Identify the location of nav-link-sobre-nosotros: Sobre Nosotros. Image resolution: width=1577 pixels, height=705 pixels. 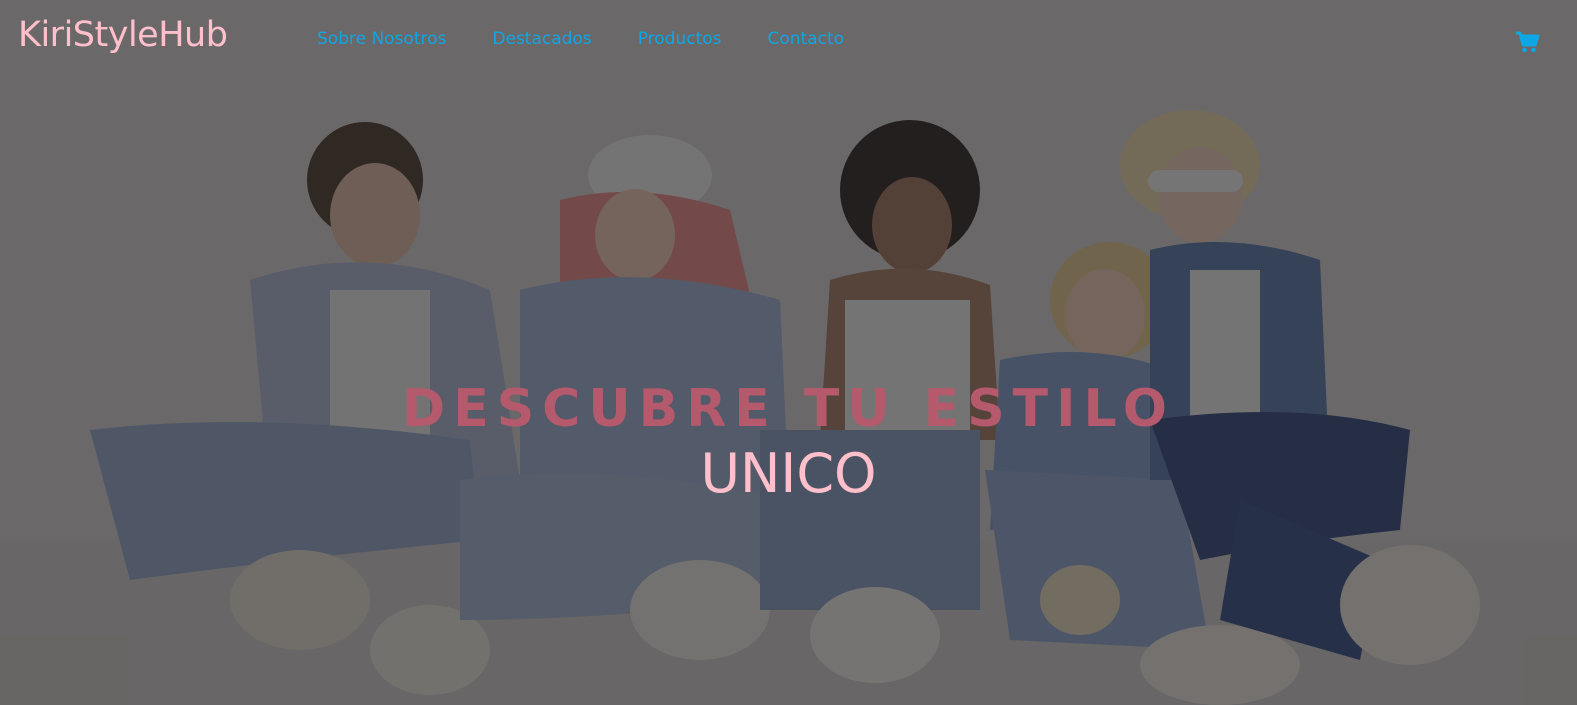
(381, 39).